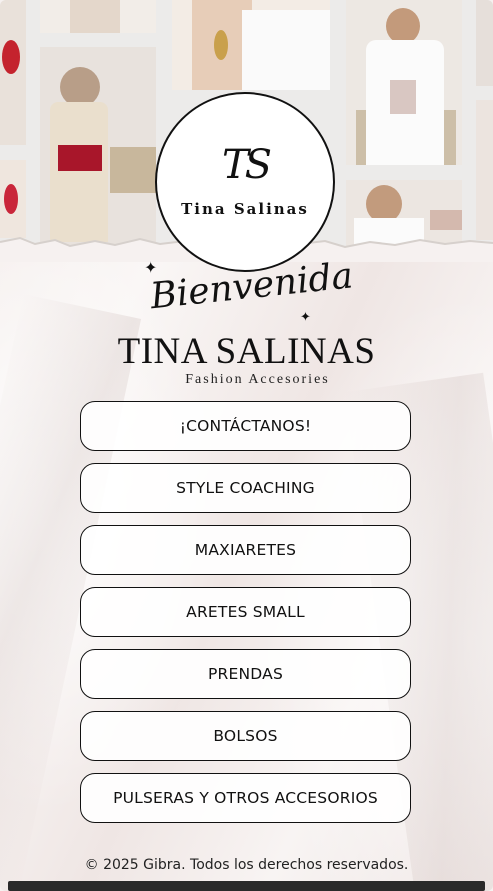  Describe the element at coordinates (245, 612) in the screenshot. I see `aretes-small-button: ARETES SMALL` at that location.